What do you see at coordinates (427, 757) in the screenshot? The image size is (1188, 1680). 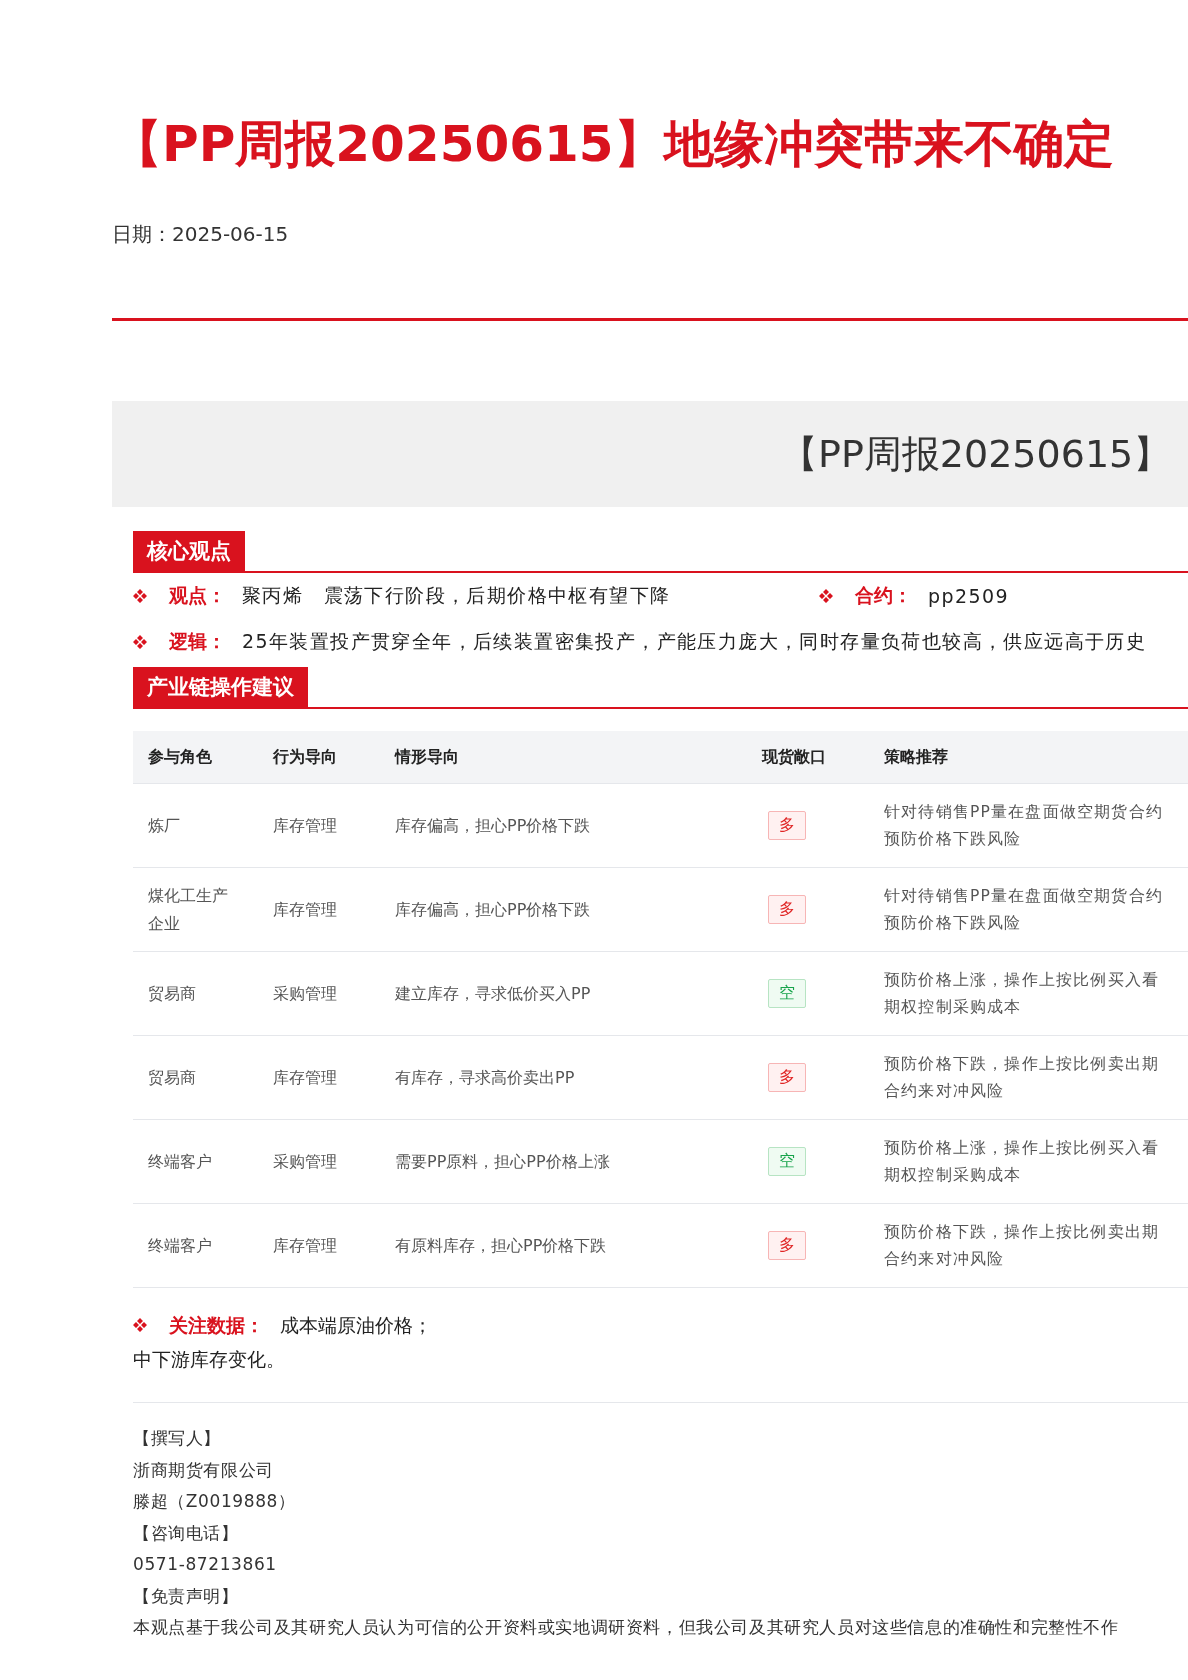 I see `column-header: 情形导向` at bounding box center [427, 757].